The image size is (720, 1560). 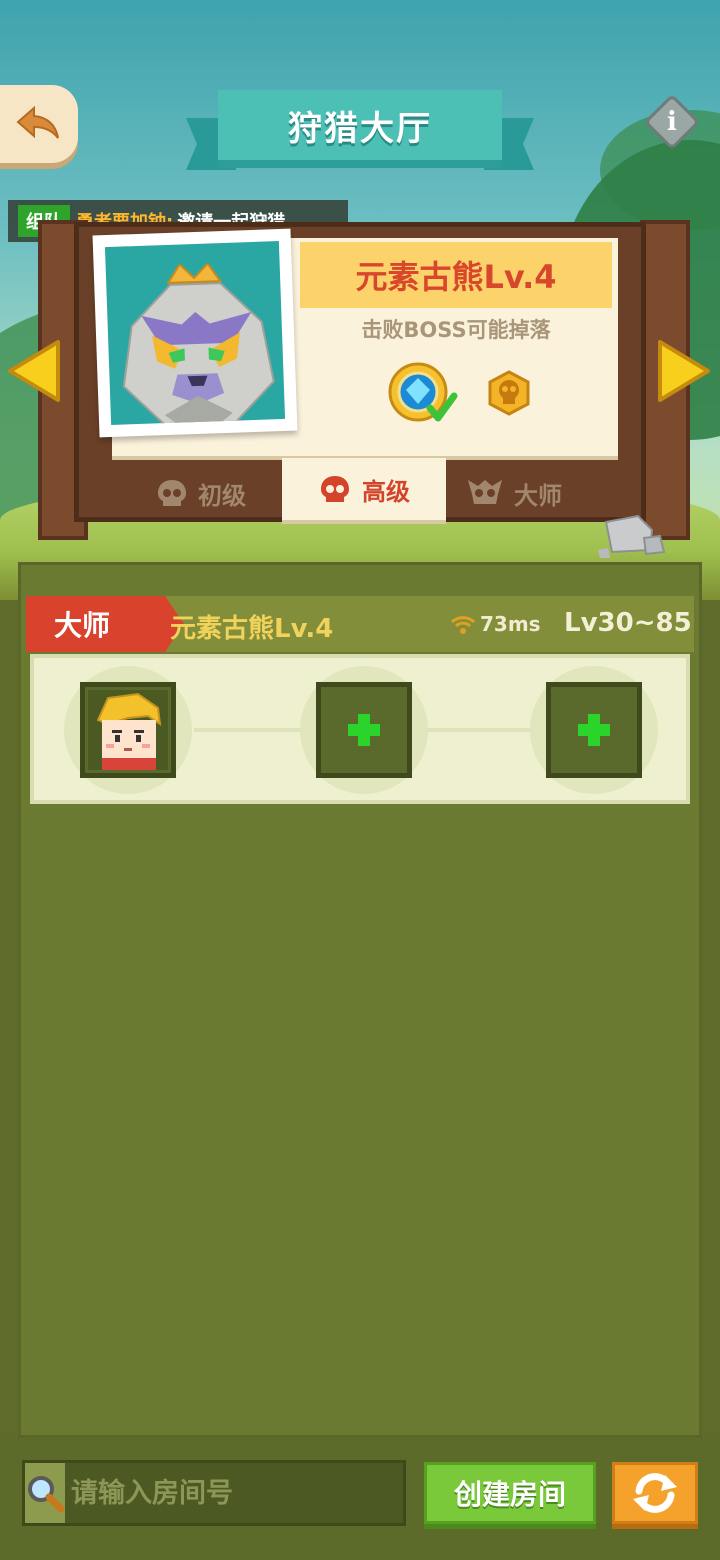 I want to click on difficulty-badge: 大师, so click(x=105, y=624).